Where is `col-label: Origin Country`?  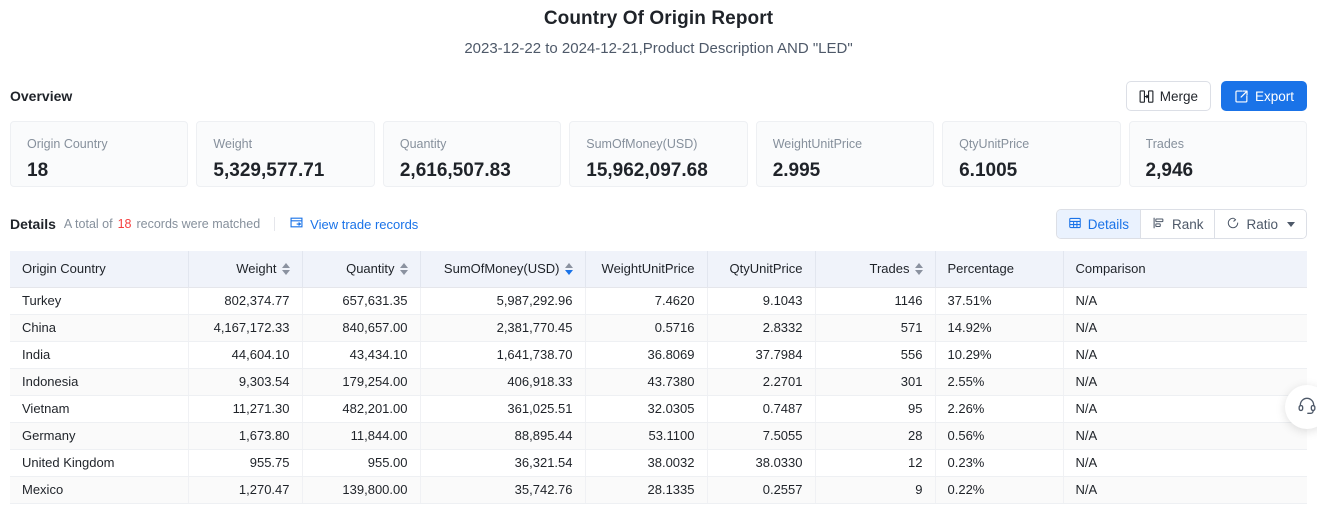
col-label: Origin Country is located at coordinates (64, 269).